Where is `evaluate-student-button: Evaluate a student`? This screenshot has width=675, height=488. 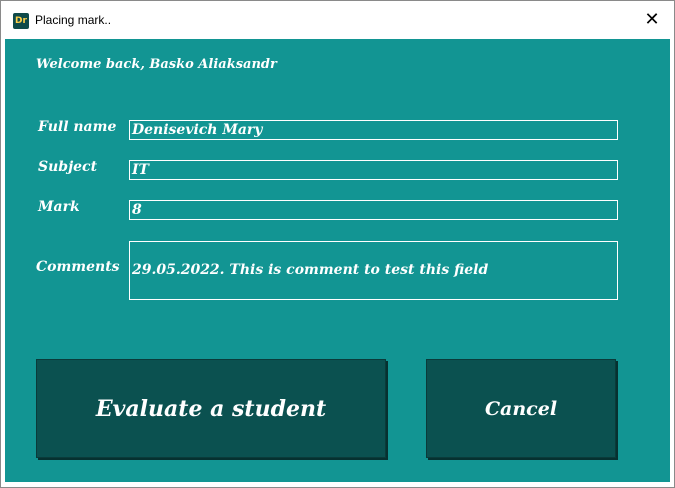 evaluate-student-button: Evaluate a student is located at coordinates (211, 408).